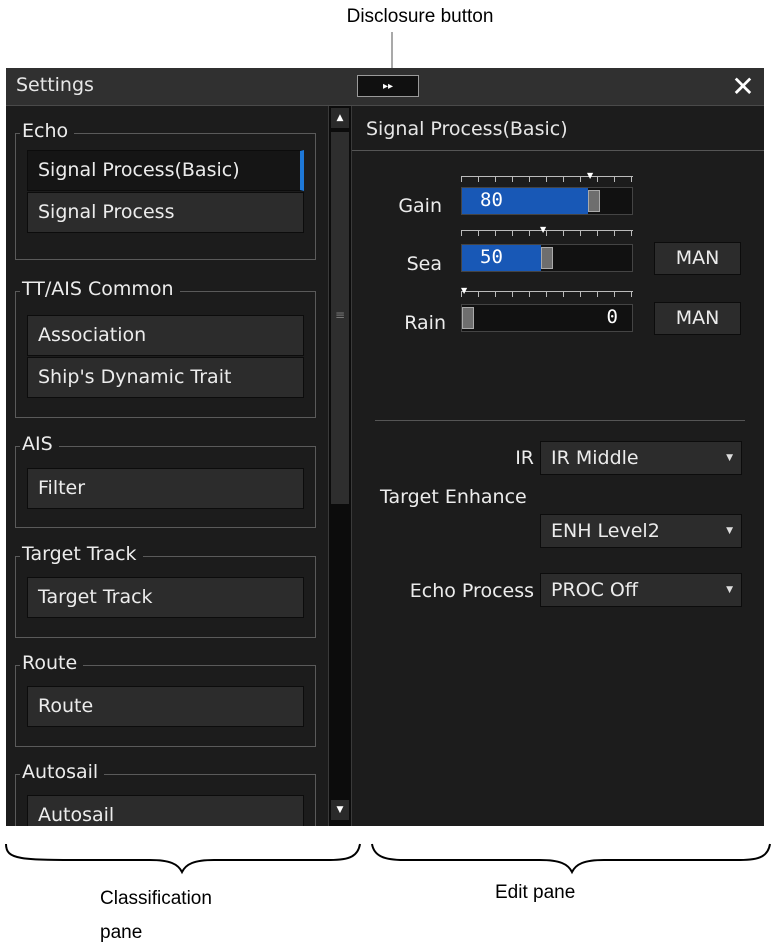 This screenshot has height=950, width=771. I want to click on ir-value: IR Middle, so click(595, 458).